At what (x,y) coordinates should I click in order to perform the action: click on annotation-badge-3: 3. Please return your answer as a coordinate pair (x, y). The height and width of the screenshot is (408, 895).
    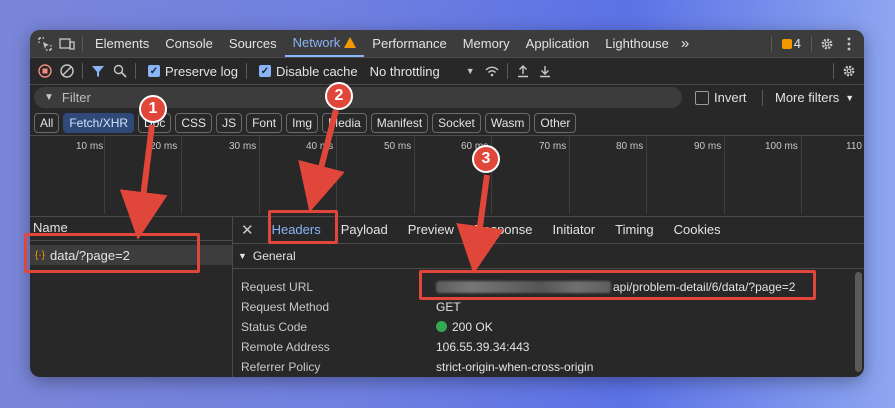
    Looking at the image, I should click on (486, 159).